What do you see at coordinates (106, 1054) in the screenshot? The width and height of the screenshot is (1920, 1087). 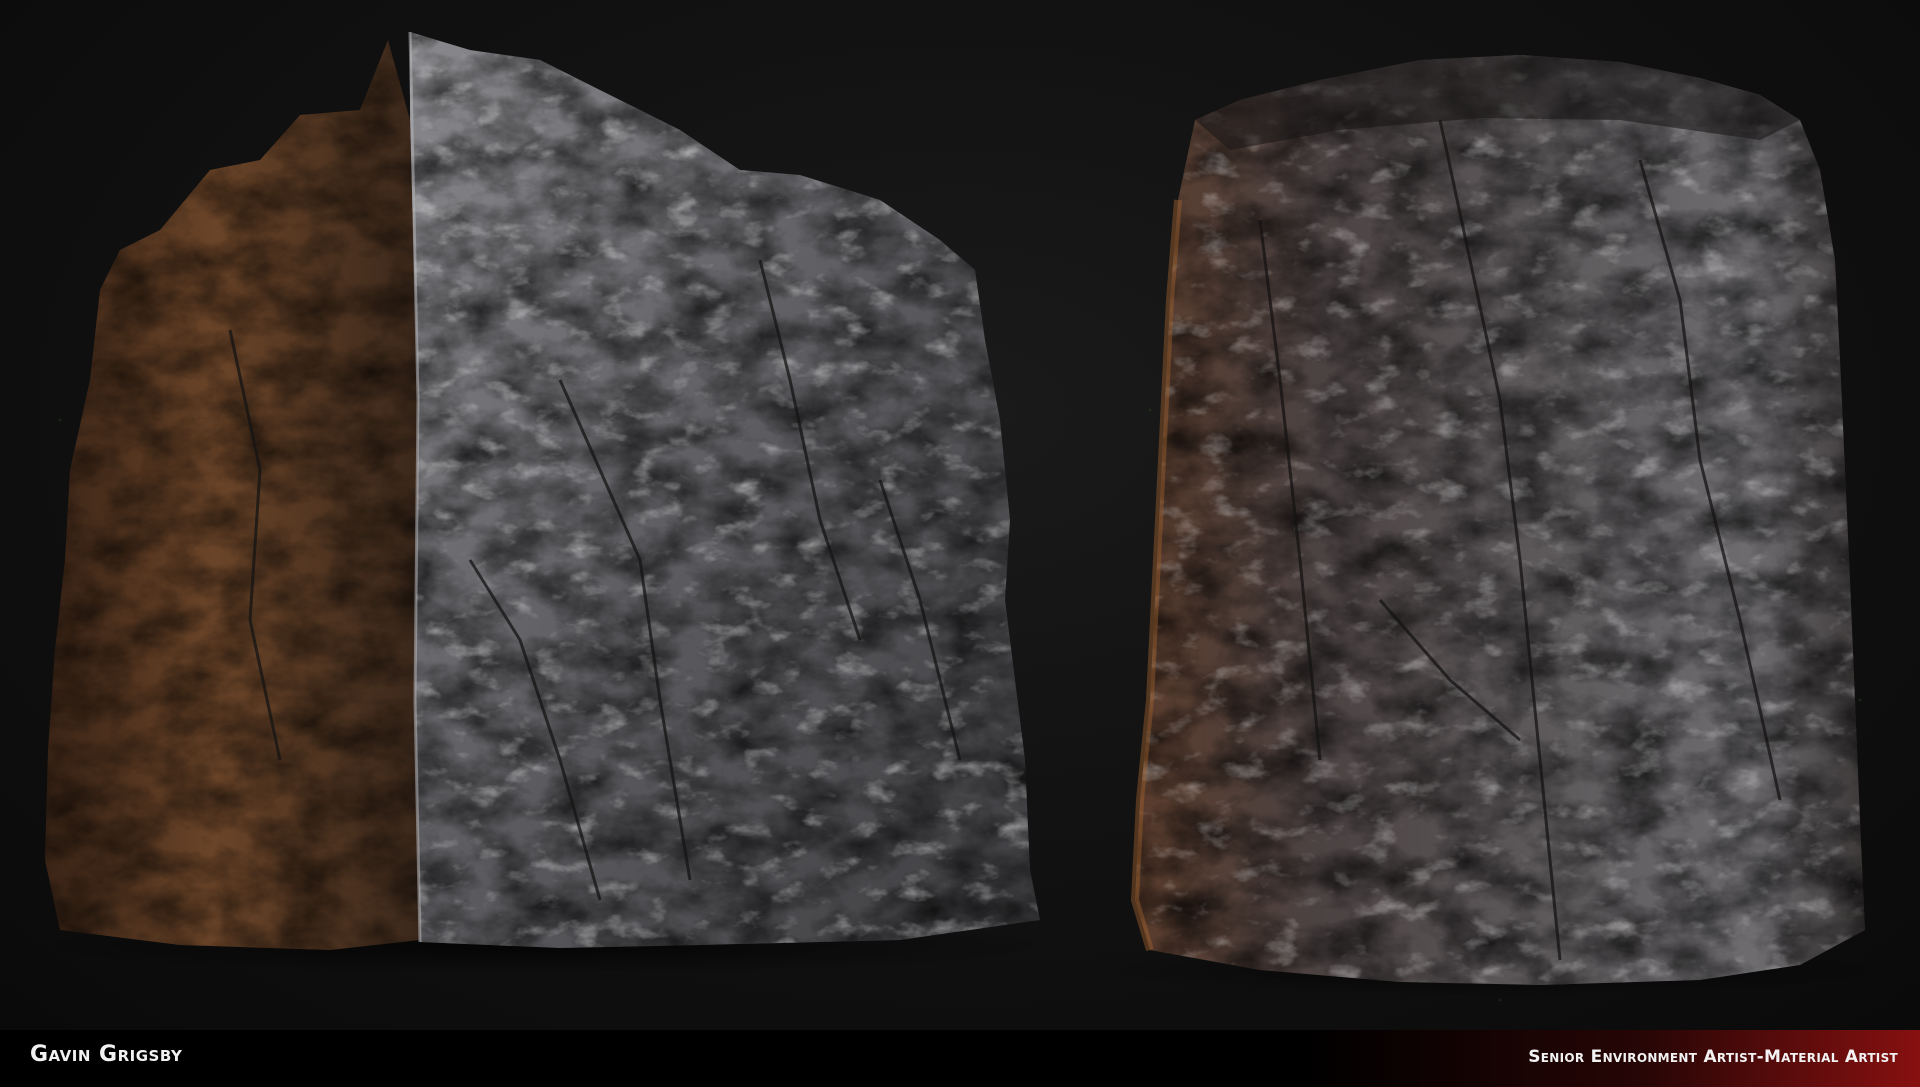 I see `artist-name: Gavin Grigsby` at bounding box center [106, 1054].